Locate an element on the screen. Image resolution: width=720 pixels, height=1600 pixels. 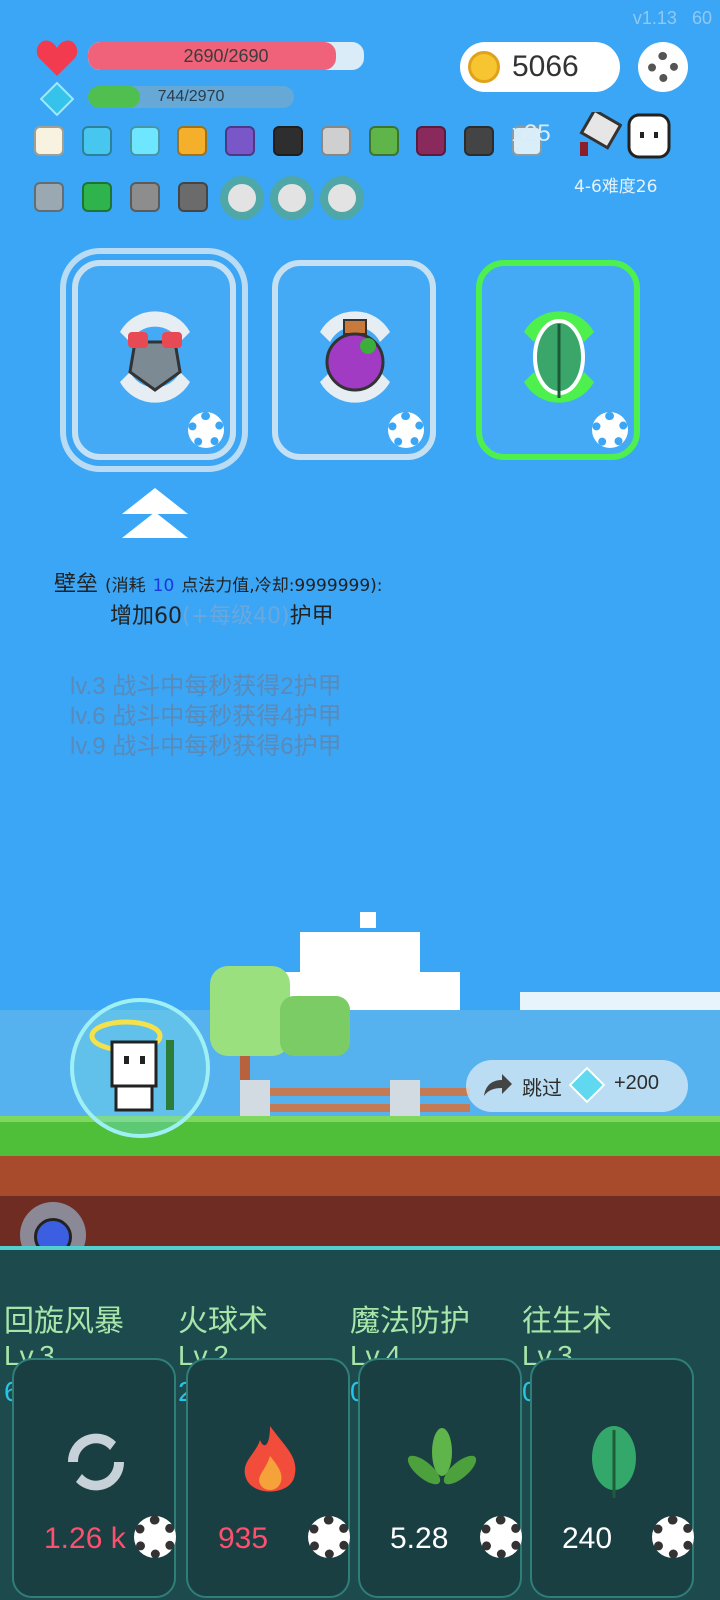
level-bonus-9: lv.9 战斗中每秒获得6护甲 is located at coordinates (206, 746).